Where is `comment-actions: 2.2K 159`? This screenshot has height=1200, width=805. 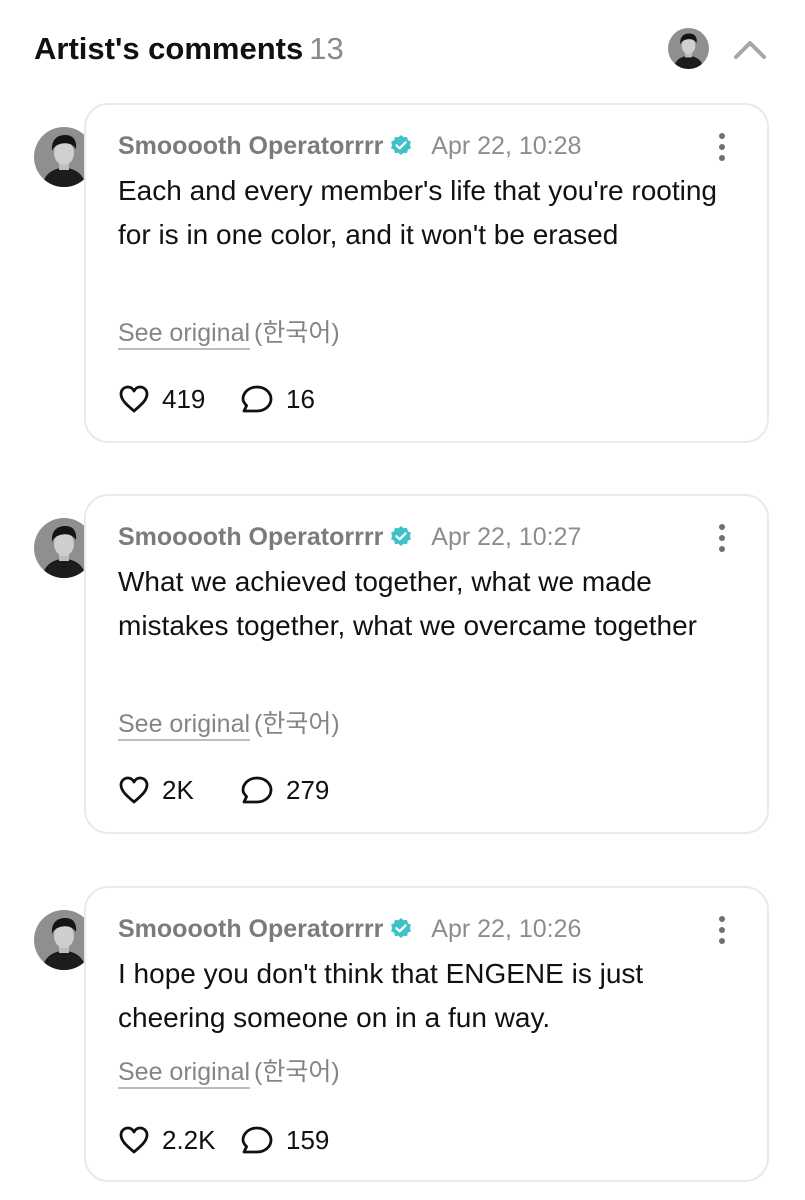
comment-actions: 2.2K 159 is located at coordinates (223, 1140).